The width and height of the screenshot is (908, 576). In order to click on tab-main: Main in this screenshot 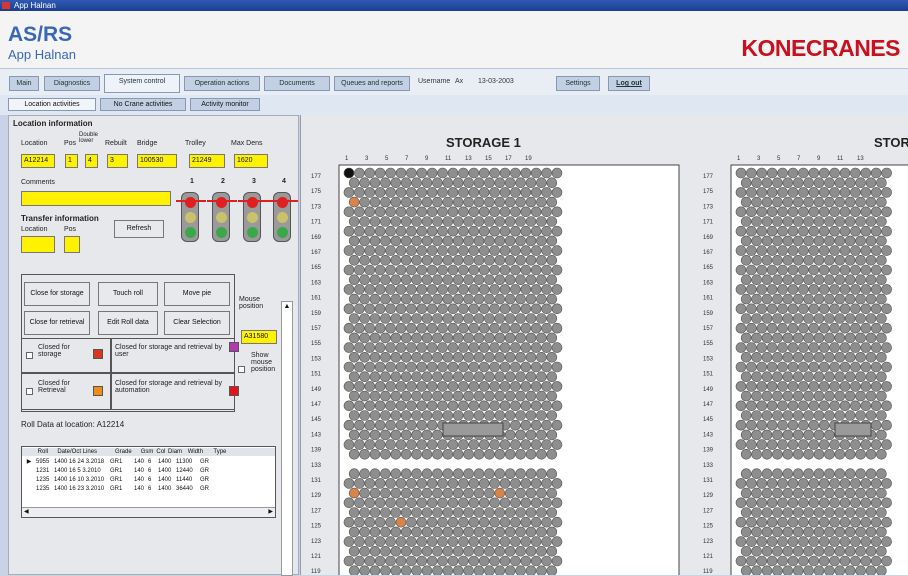, I will do `click(24, 83)`.